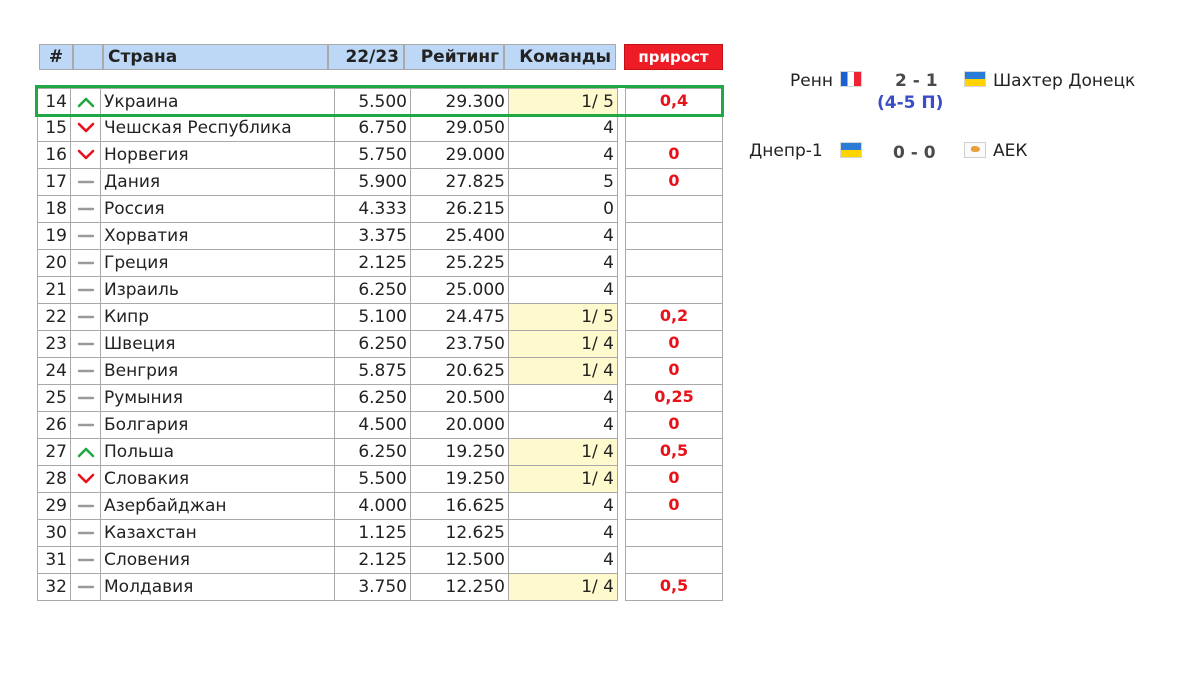 The height and width of the screenshot is (675, 1200). I want to click on rating-value: 20.500, so click(459, 398).